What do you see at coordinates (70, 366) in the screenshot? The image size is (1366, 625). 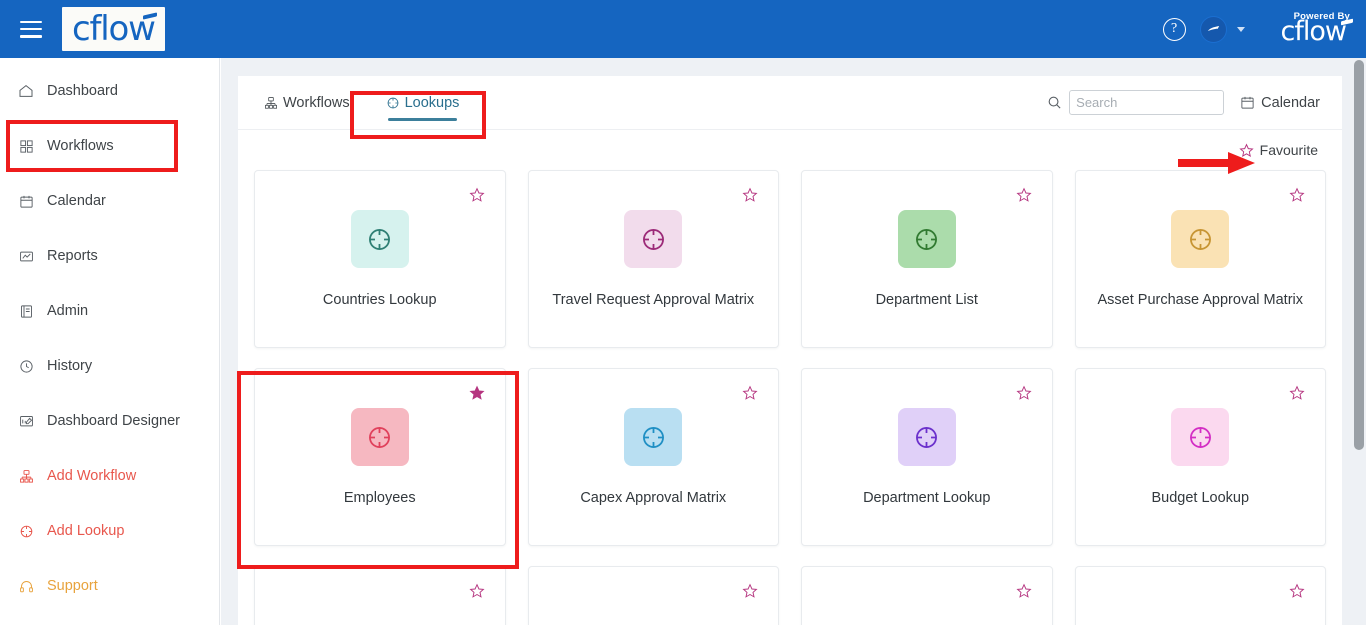 I see `sidebar-label-history: History` at bounding box center [70, 366].